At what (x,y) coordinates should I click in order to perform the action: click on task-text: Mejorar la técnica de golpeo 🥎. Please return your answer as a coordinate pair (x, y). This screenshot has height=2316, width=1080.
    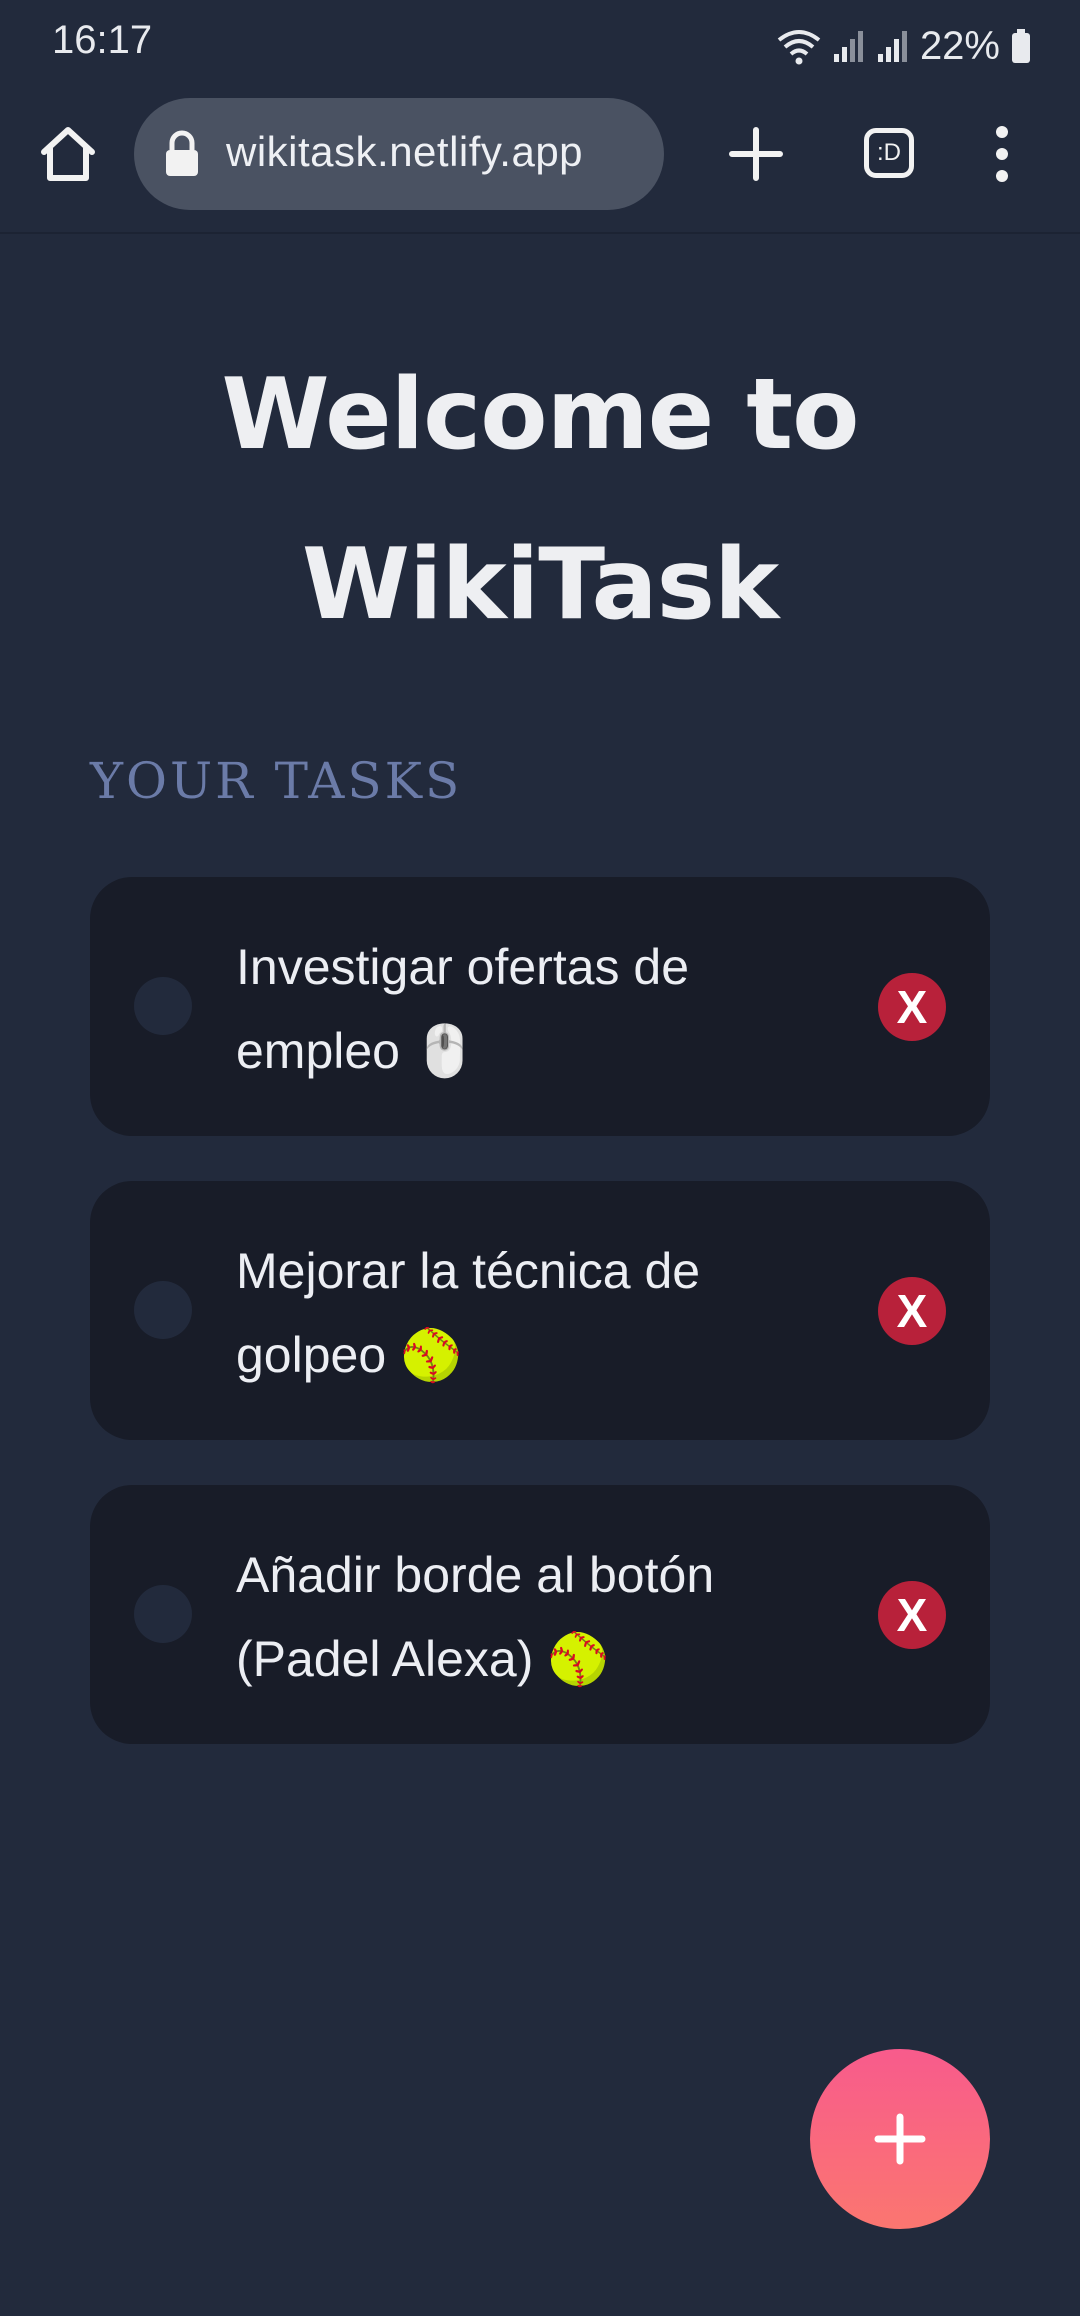
    Looking at the image, I should click on (536, 1313).